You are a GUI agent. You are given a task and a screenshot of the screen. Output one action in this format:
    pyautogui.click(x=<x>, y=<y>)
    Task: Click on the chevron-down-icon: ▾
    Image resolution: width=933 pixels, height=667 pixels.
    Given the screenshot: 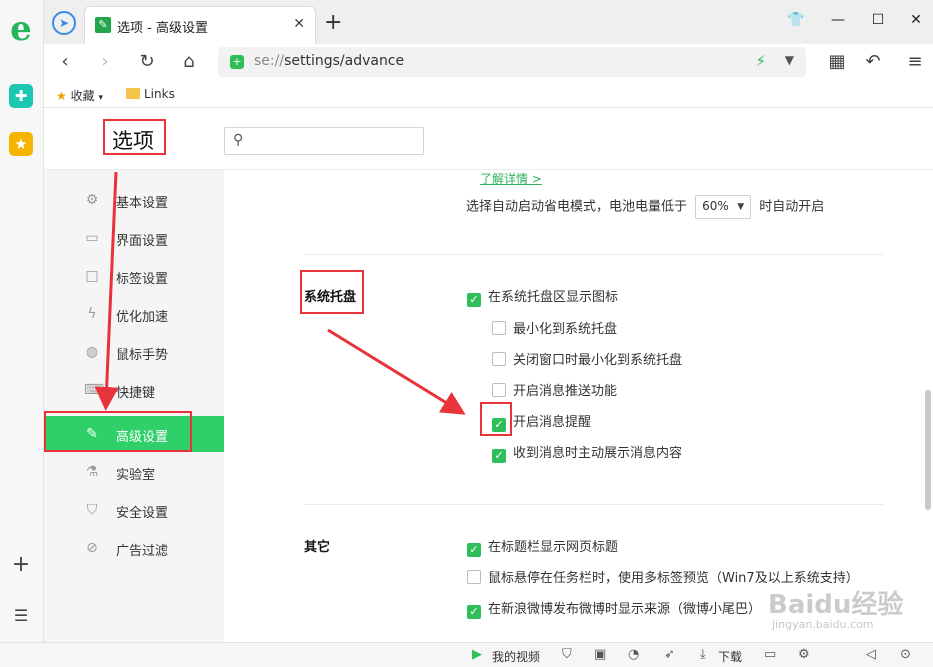 What is the action you would take?
    pyautogui.click(x=100, y=98)
    